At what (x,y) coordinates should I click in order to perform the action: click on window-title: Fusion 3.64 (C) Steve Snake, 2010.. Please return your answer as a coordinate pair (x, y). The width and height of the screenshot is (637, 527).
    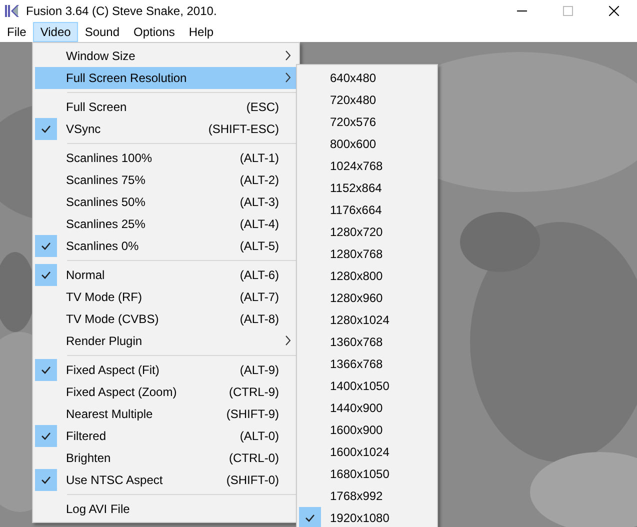
    Looking at the image, I should click on (121, 11).